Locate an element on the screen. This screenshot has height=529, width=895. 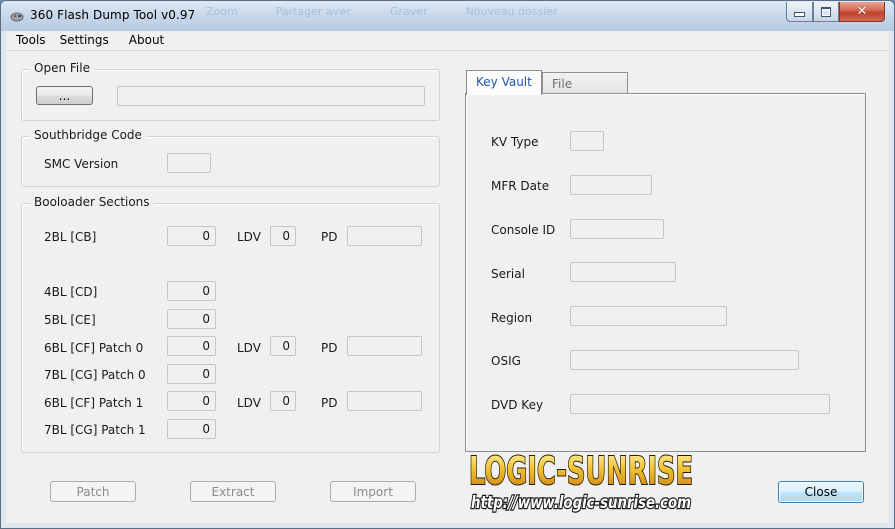
region-label: Region is located at coordinates (512, 318).